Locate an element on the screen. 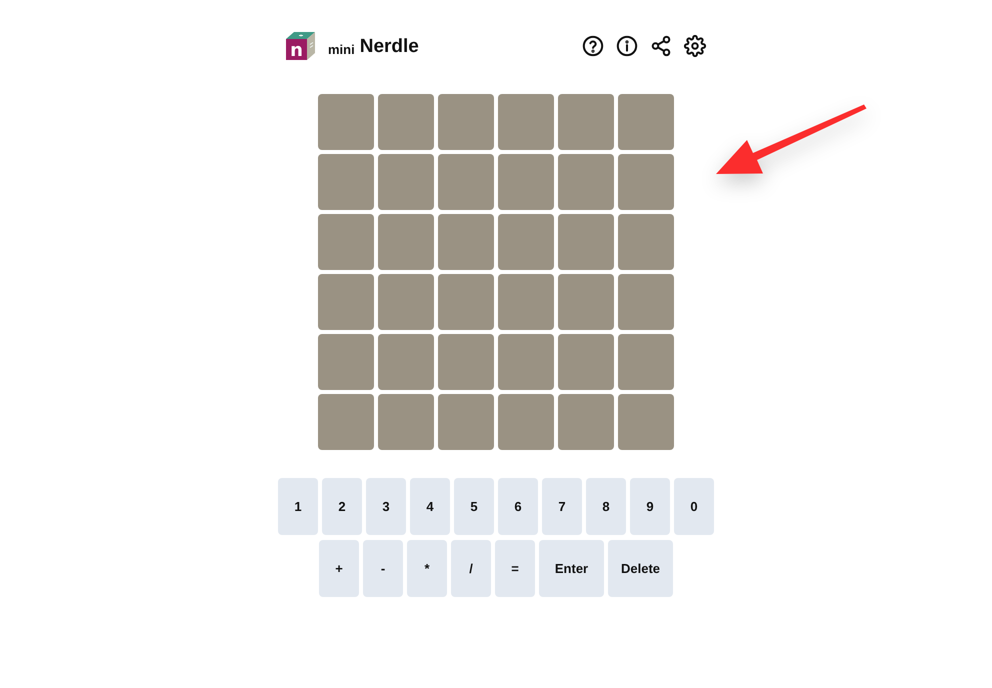 The width and height of the screenshot is (992, 688). action-key: Enter is located at coordinates (571, 568).